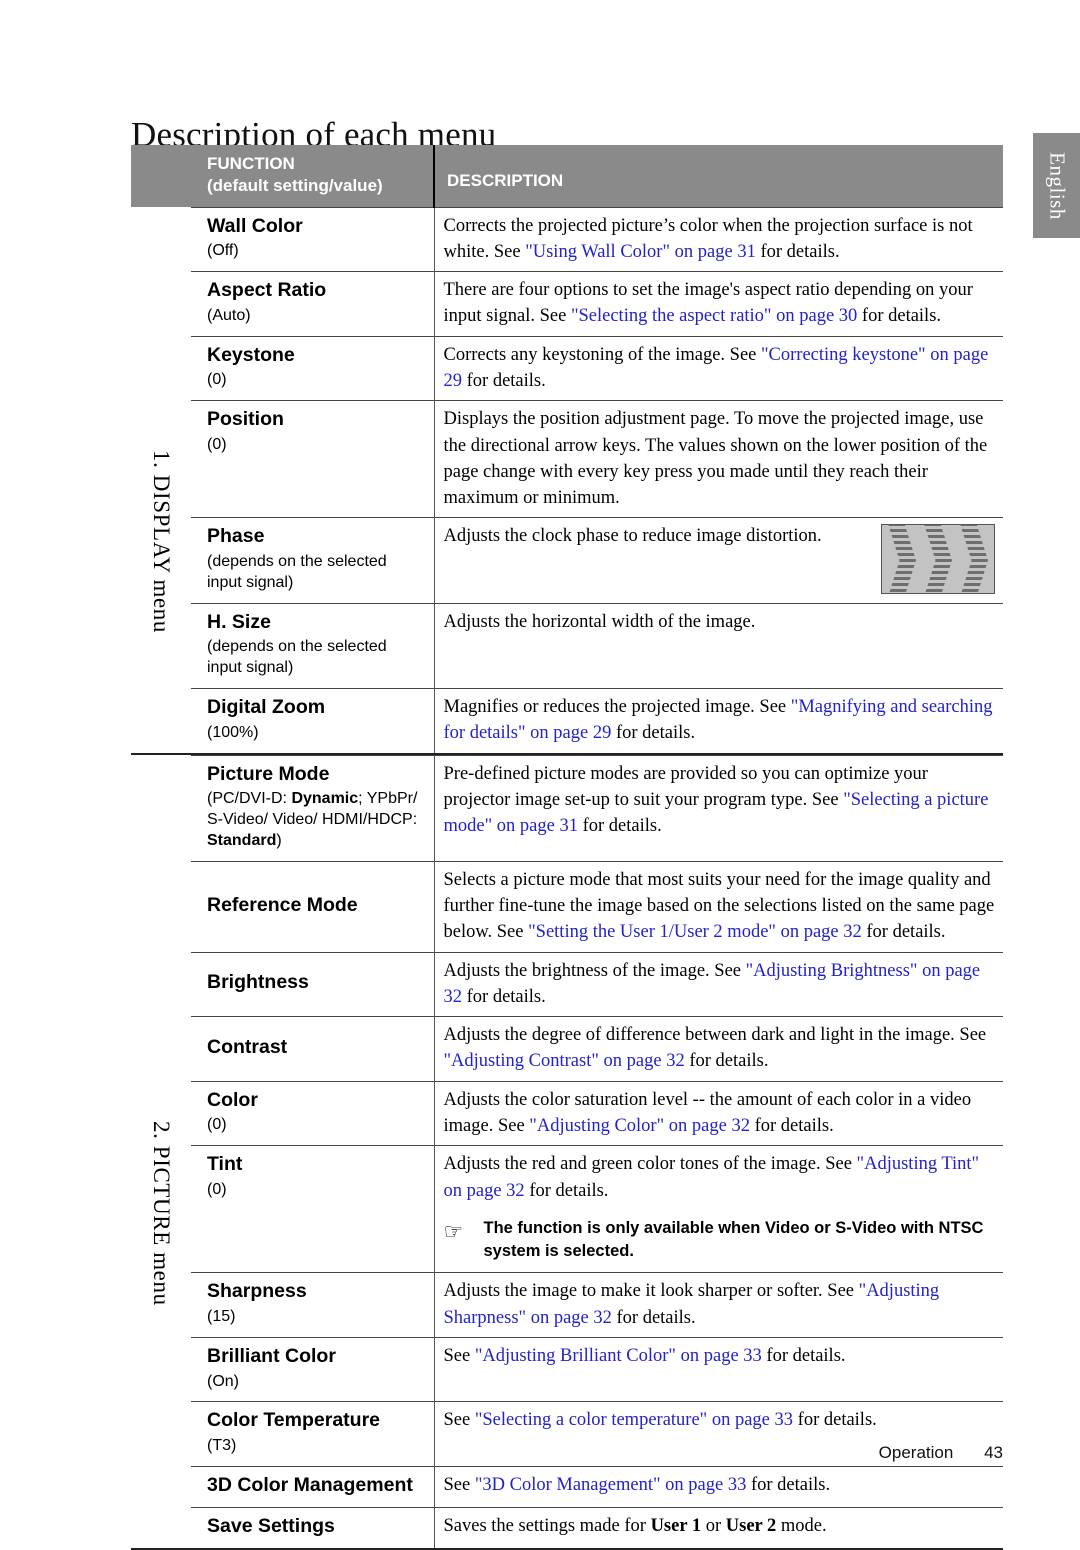 The image size is (1080, 1550). What do you see at coordinates (161, 480) in the screenshot?
I see `menu-section-label-cell: 1. DISPLAY menu` at bounding box center [161, 480].